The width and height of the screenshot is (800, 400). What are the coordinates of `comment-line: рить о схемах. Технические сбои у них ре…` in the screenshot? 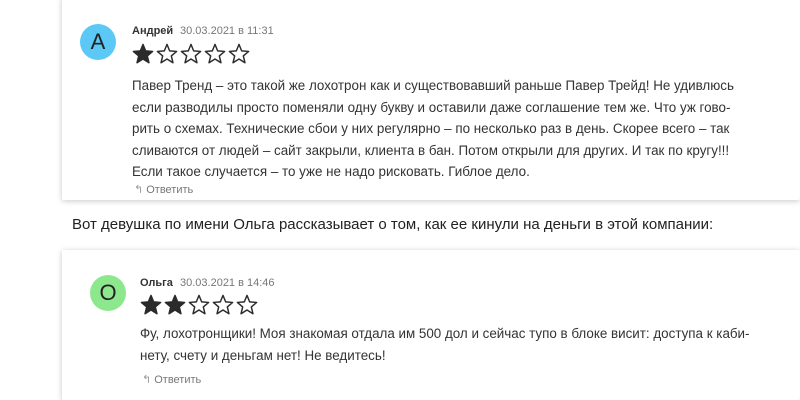 It's located at (431, 128).